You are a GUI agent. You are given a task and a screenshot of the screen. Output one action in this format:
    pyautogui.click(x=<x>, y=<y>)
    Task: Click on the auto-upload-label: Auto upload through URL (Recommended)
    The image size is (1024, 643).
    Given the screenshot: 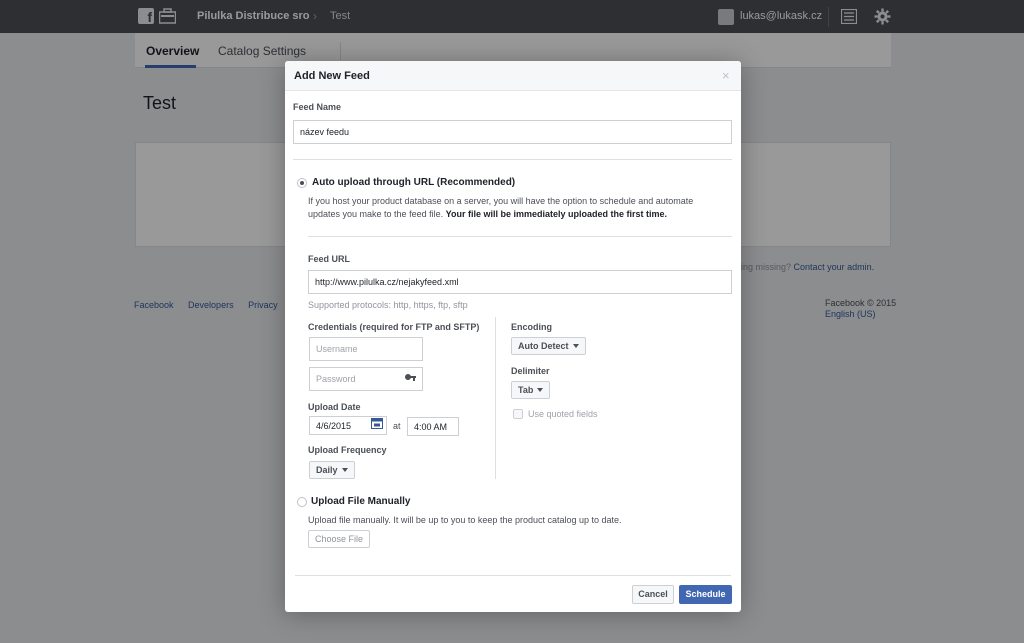 What is the action you would take?
    pyautogui.click(x=413, y=182)
    